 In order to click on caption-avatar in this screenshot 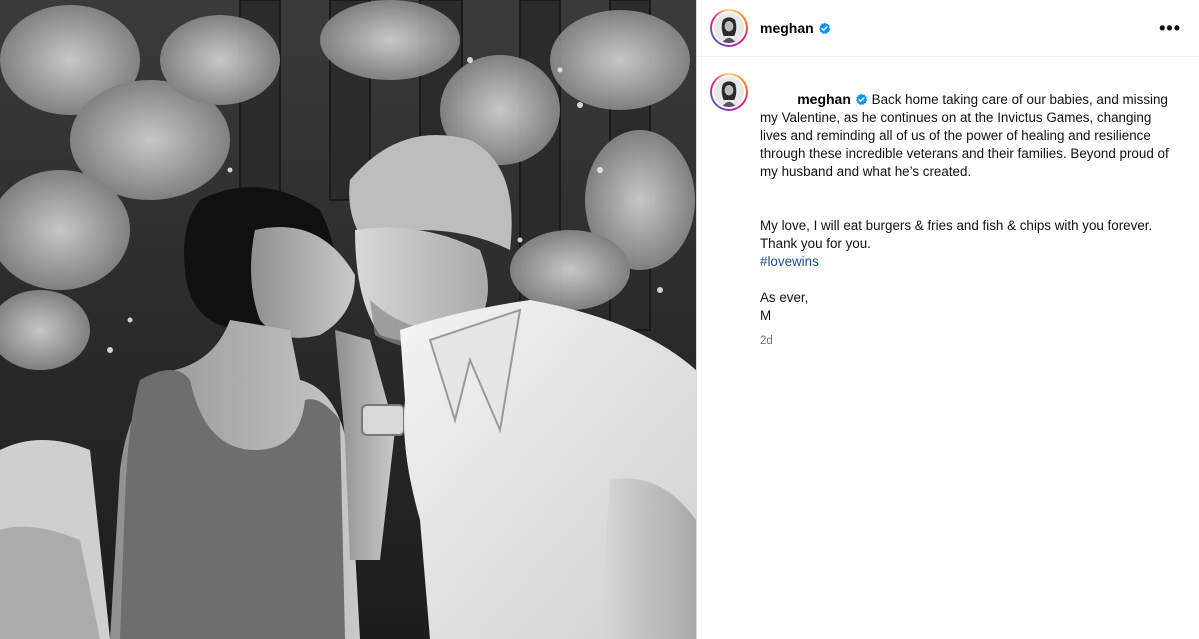, I will do `click(729, 92)`.